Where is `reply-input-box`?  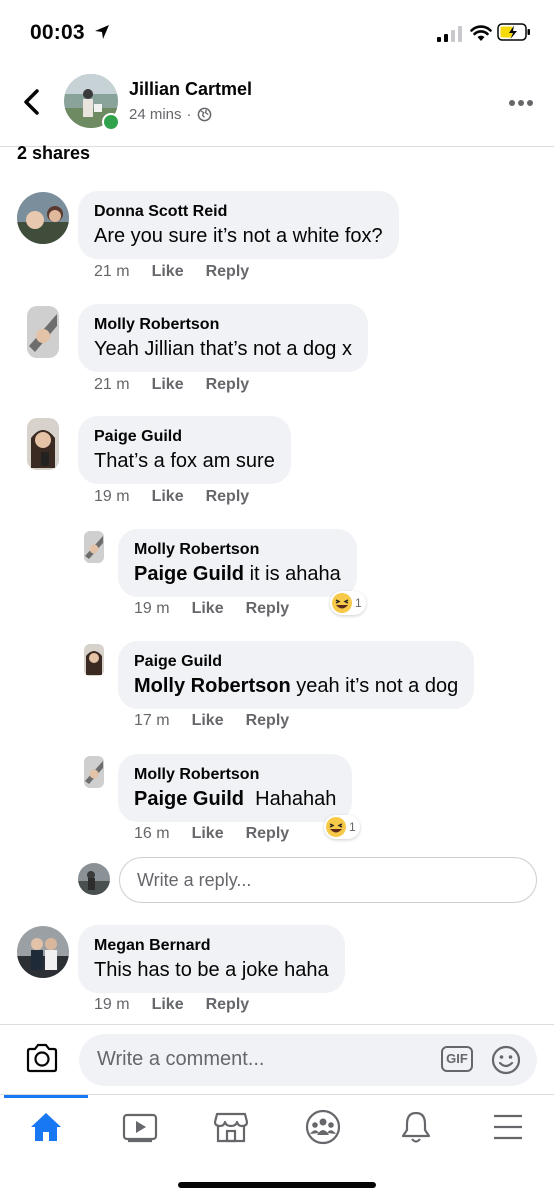
reply-input-box is located at coordinates (328, 880).